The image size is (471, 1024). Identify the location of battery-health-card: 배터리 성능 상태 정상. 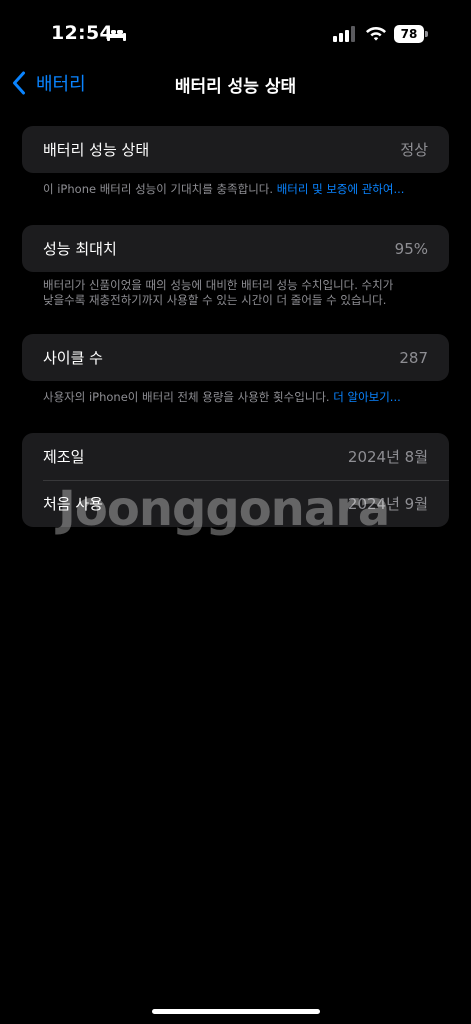
(235, 149).